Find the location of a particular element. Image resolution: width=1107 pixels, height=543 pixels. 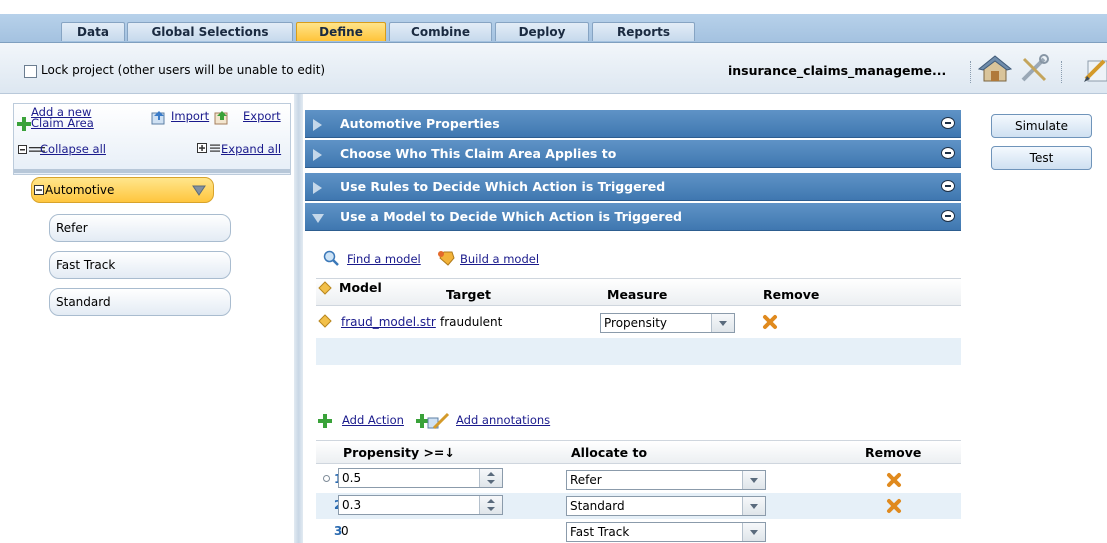

tree-node-label: Automotive is located at coordinates (80, 190).